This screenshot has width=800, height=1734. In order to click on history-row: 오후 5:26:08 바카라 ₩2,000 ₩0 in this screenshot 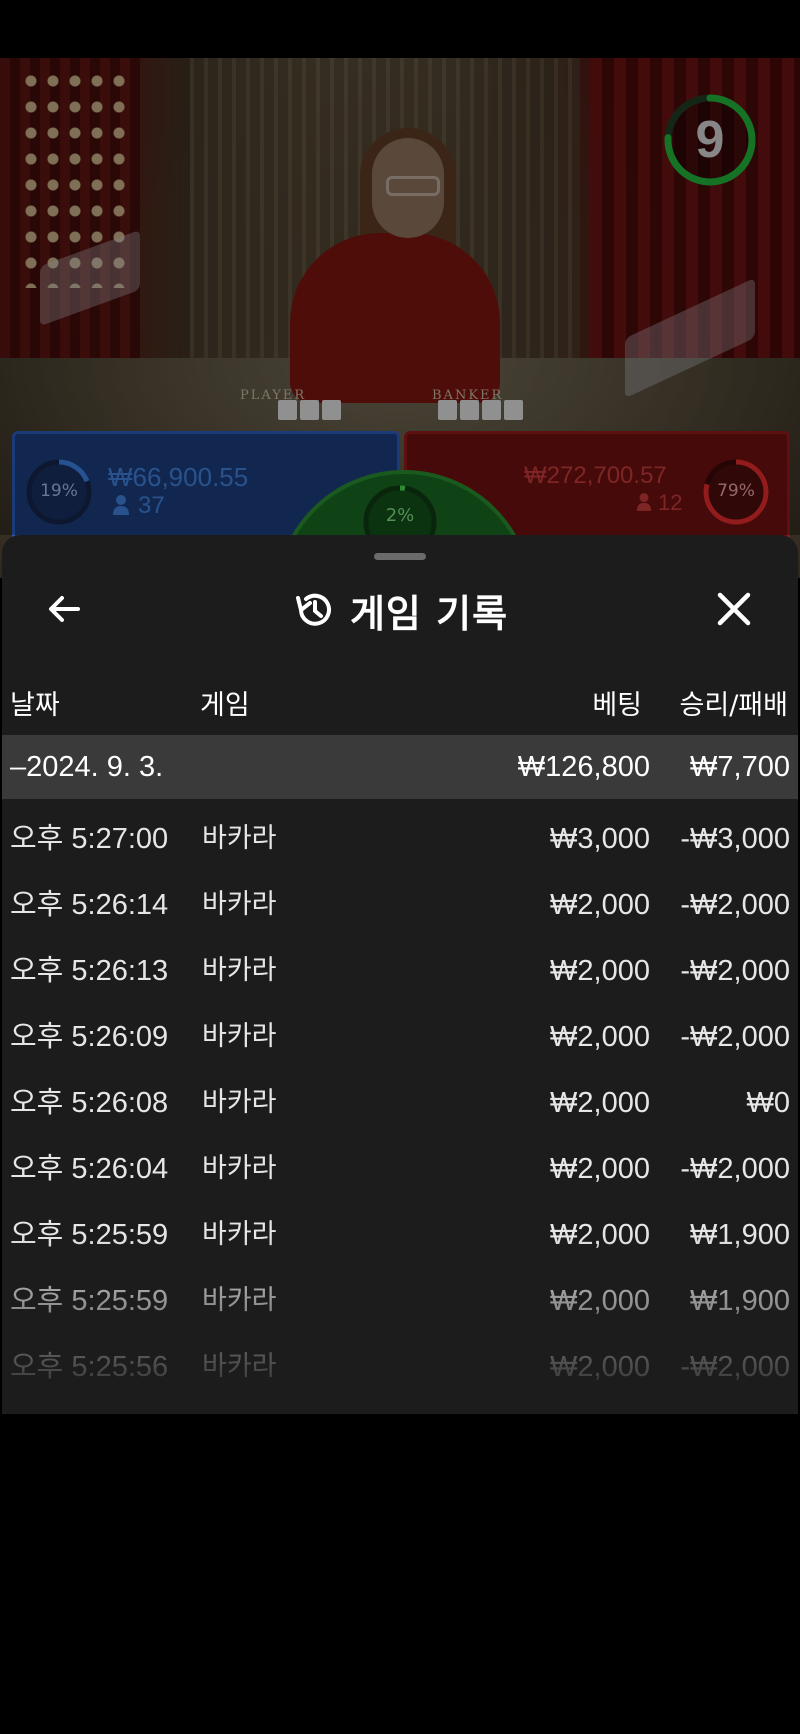, I will do `click(400, 1103)`.